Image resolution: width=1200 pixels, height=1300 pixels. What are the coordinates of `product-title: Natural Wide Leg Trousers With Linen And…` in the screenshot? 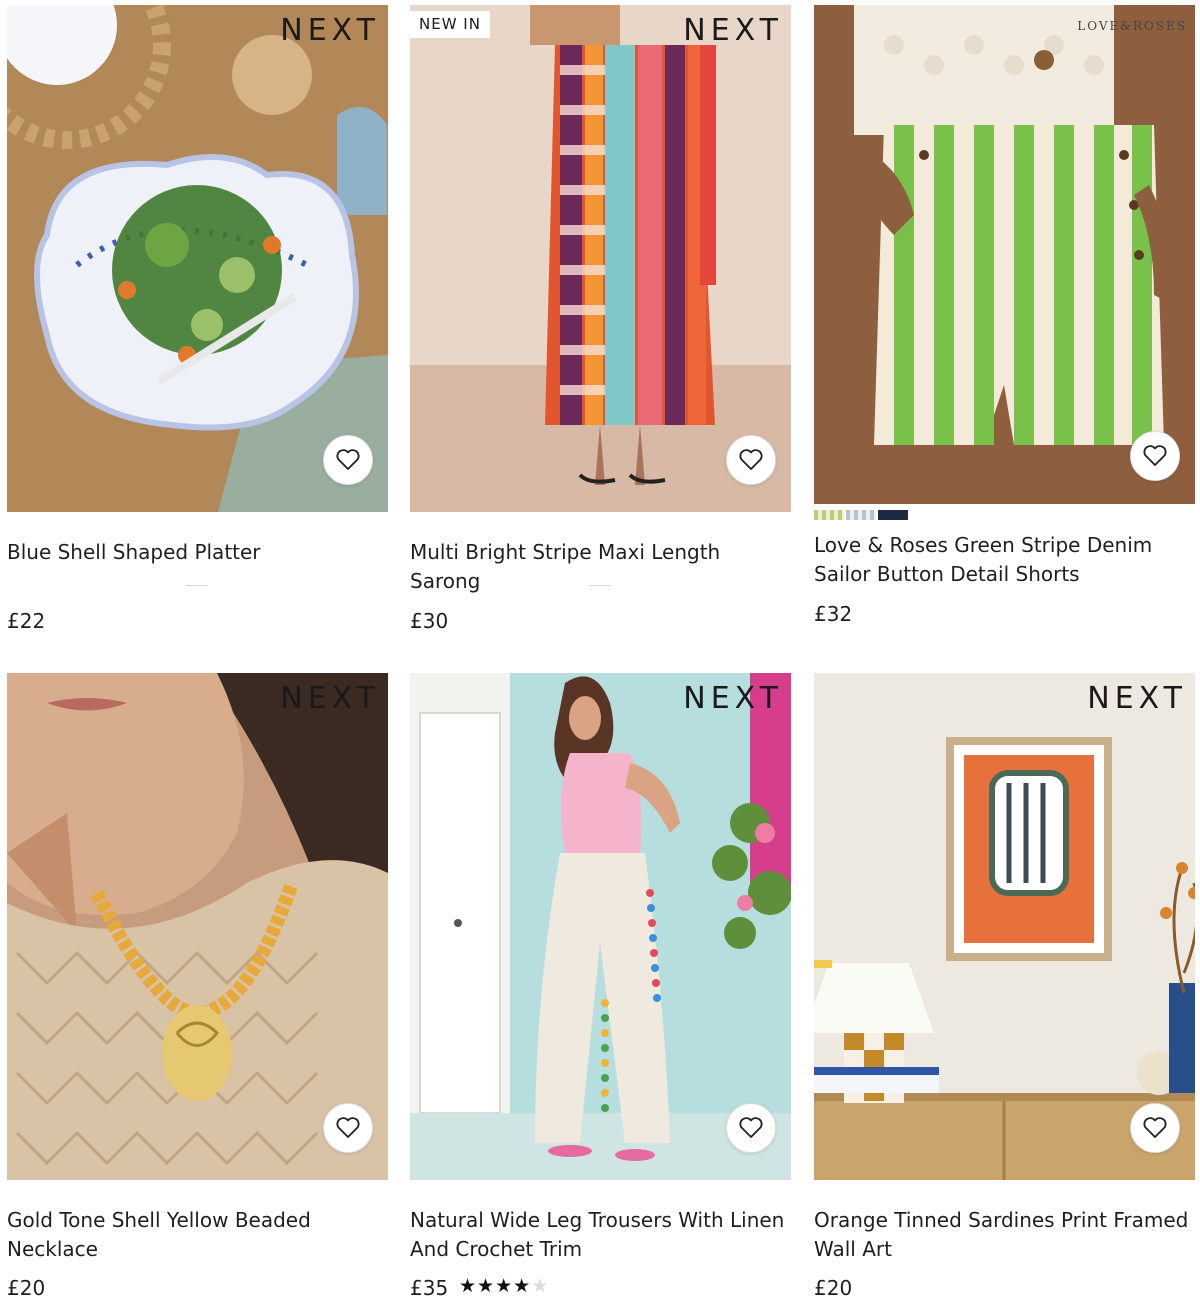 It's located at (600, 1235).